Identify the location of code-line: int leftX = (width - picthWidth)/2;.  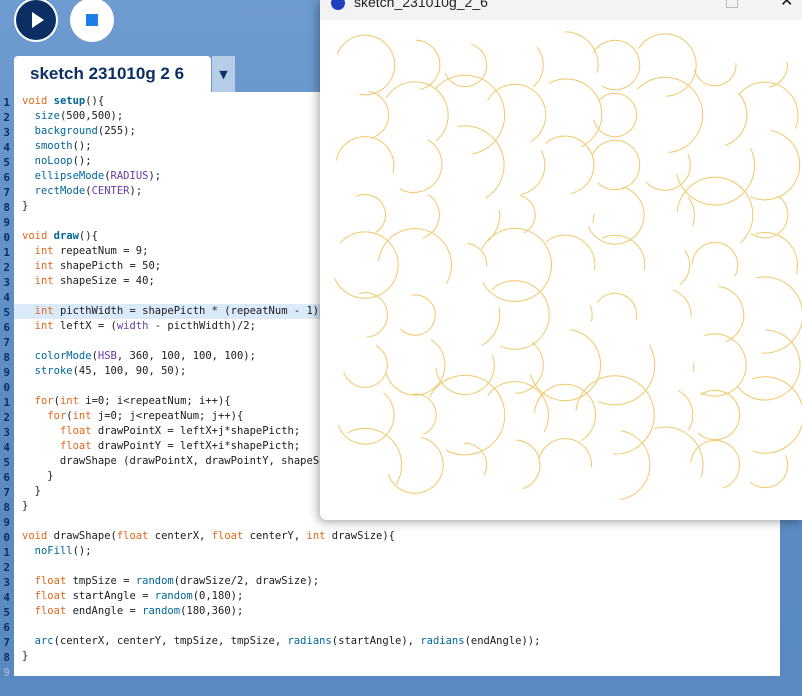
(139, 326).